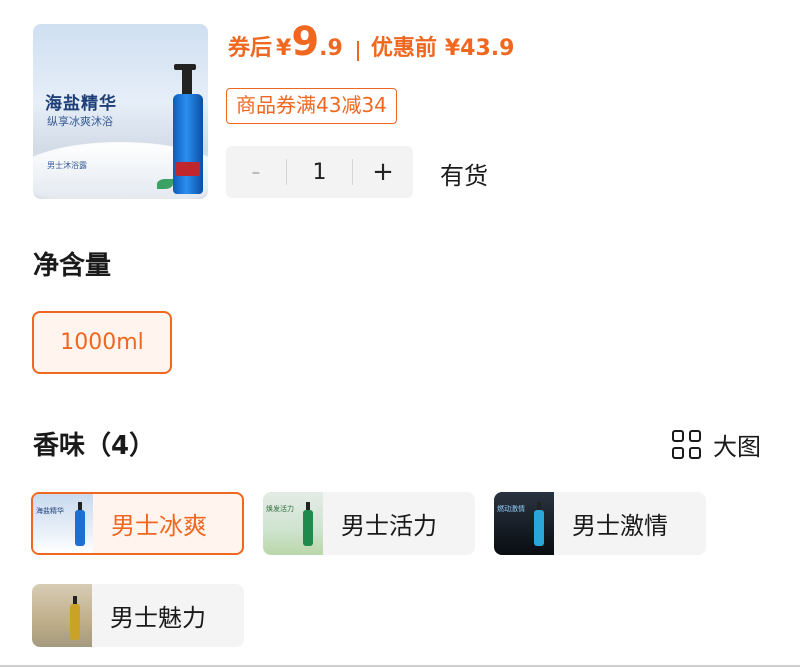 The width and height of the screenshot is (800, 667). What do you see at coordinates (62, 615) in the screenshot?
I see `scent-option-thumbnail` at bounding box center [62, 615].